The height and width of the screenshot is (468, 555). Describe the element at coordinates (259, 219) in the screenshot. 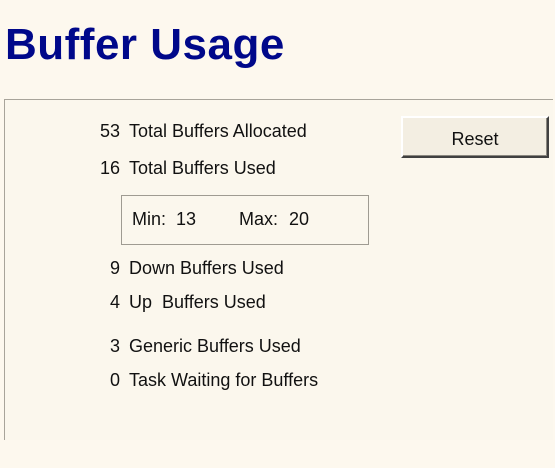

I see `max-label: Max:` at that location.